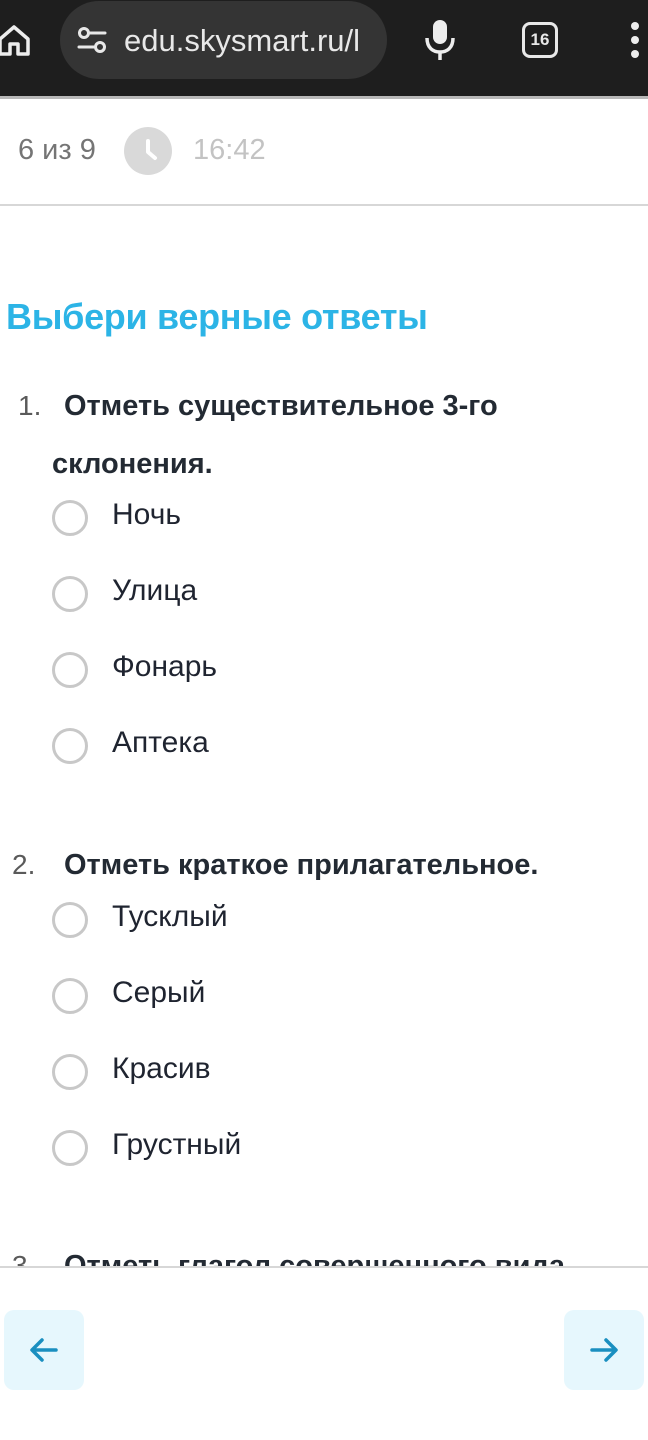 This screenshot has height=1440, width=648. Describe the element at coordinates (132, 464) in the screenshot. I see `question-text-line: склонения.` at that location.